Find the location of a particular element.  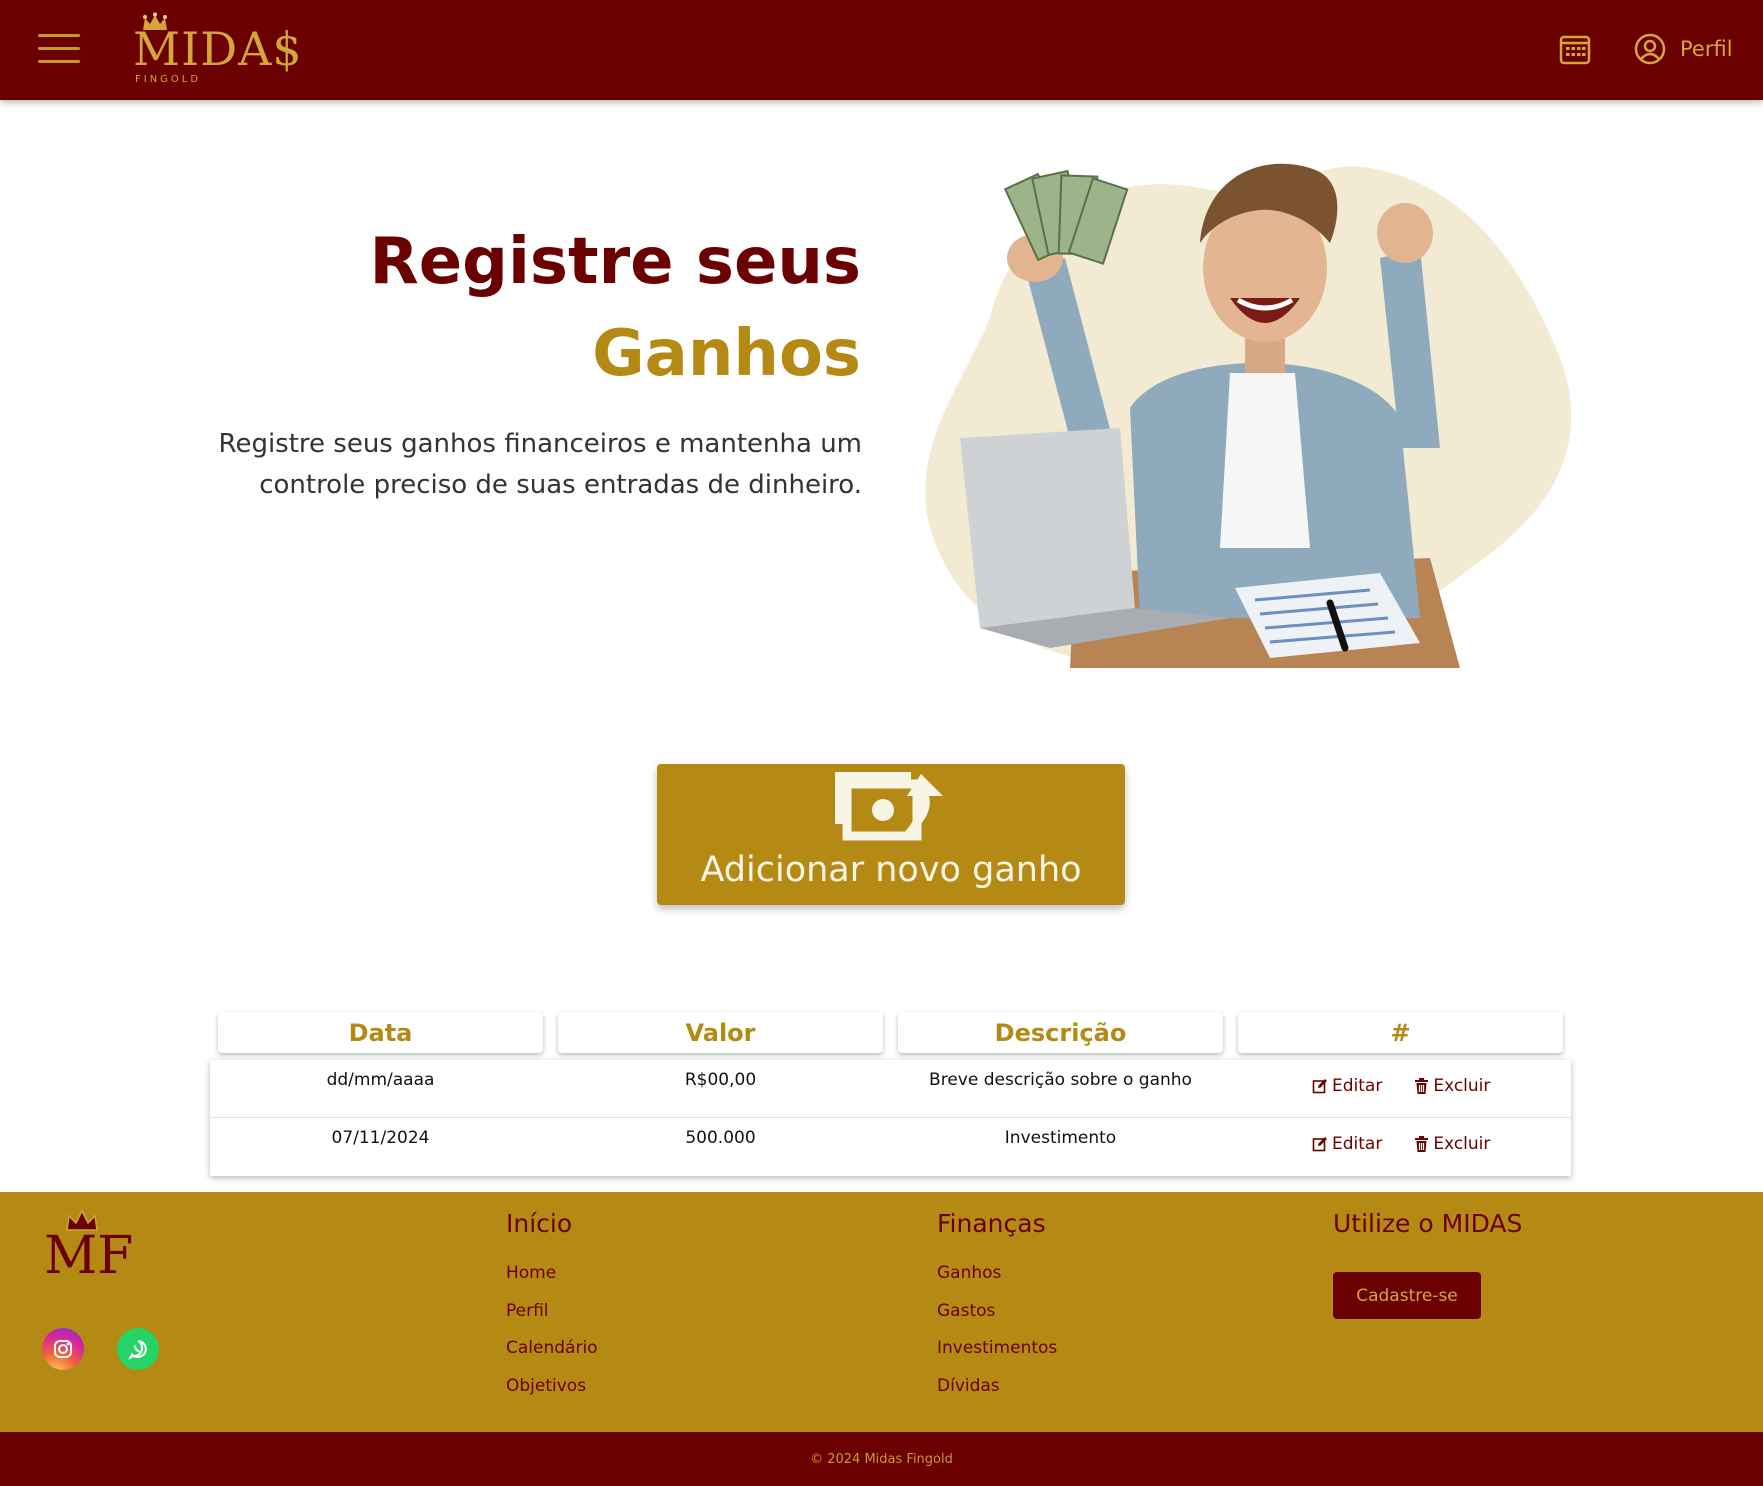

profile-label: Perfil is located at coordinates (1706, 49).